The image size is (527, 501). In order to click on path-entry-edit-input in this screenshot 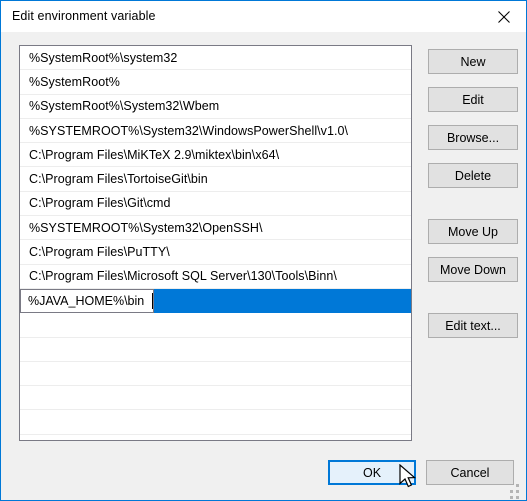, I will do `click(87, 300)`.